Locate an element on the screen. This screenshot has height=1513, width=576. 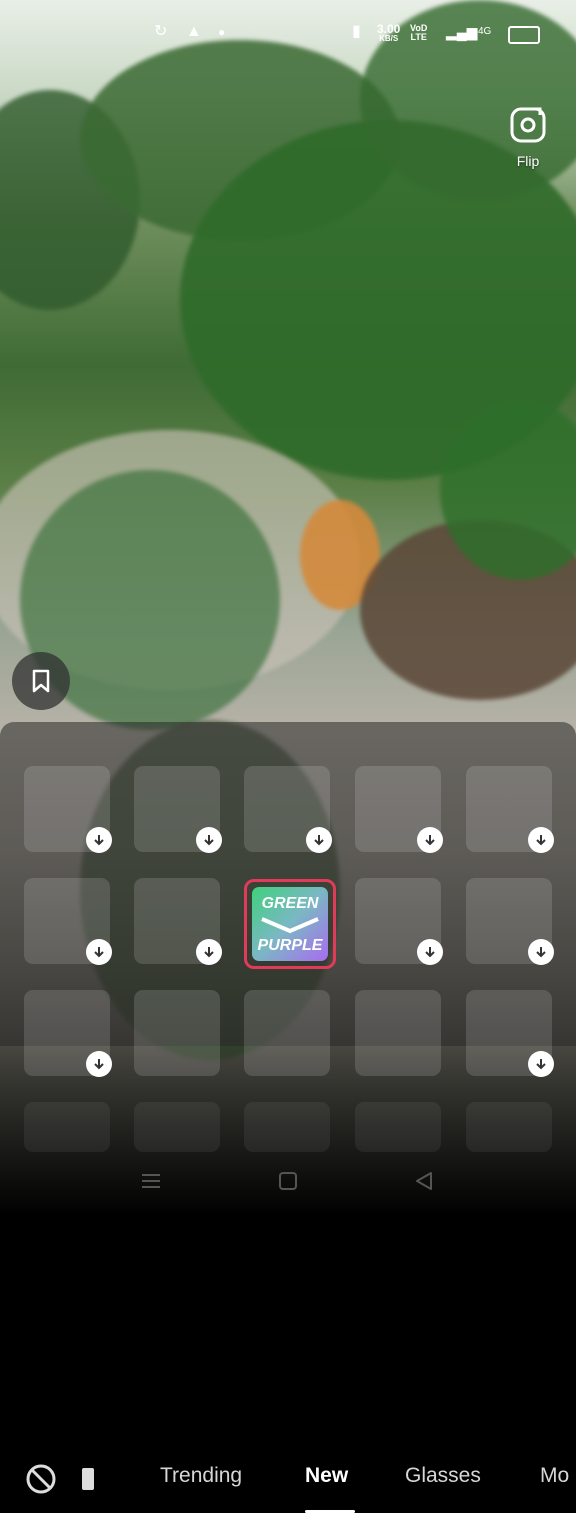
menu-icon is located at coordinates (151, 1181).